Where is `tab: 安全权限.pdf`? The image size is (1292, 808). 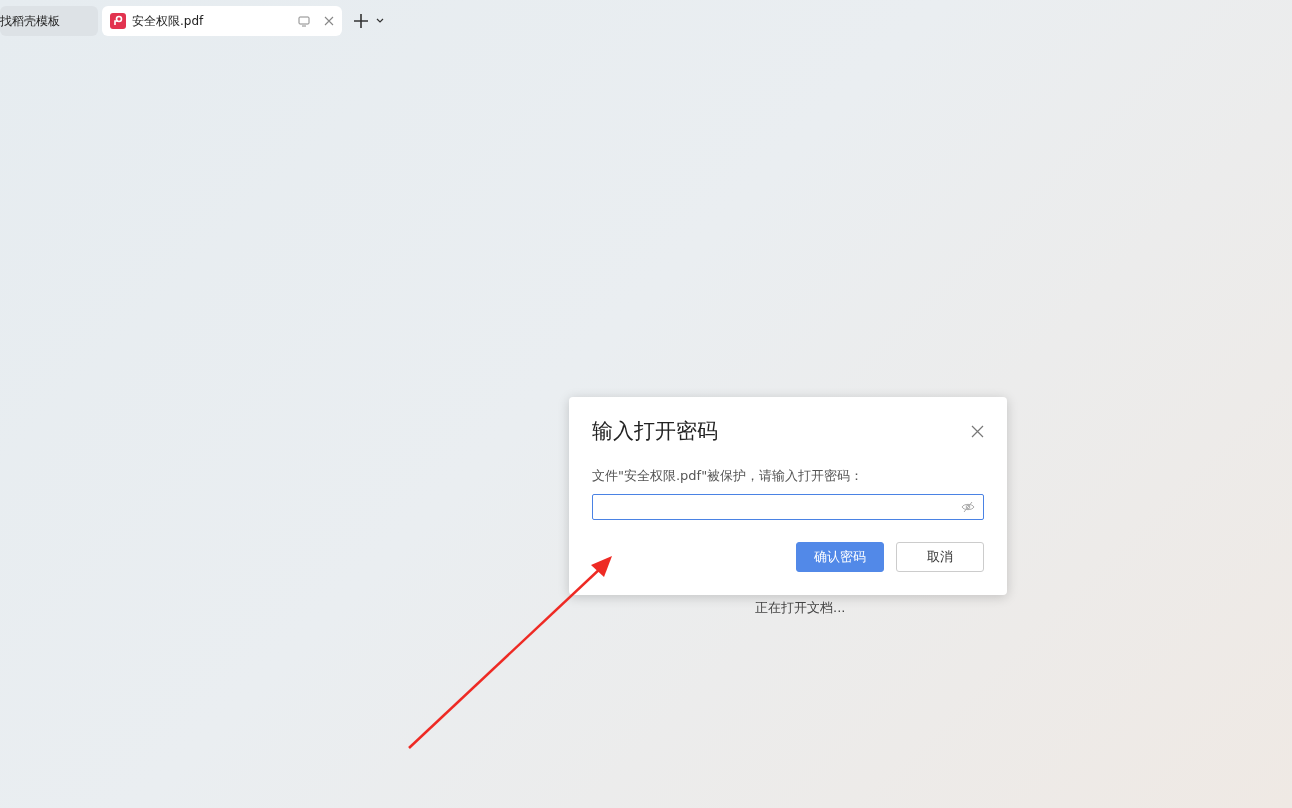 tab: 安全权限.pdf is located at coordinates (222, 21).